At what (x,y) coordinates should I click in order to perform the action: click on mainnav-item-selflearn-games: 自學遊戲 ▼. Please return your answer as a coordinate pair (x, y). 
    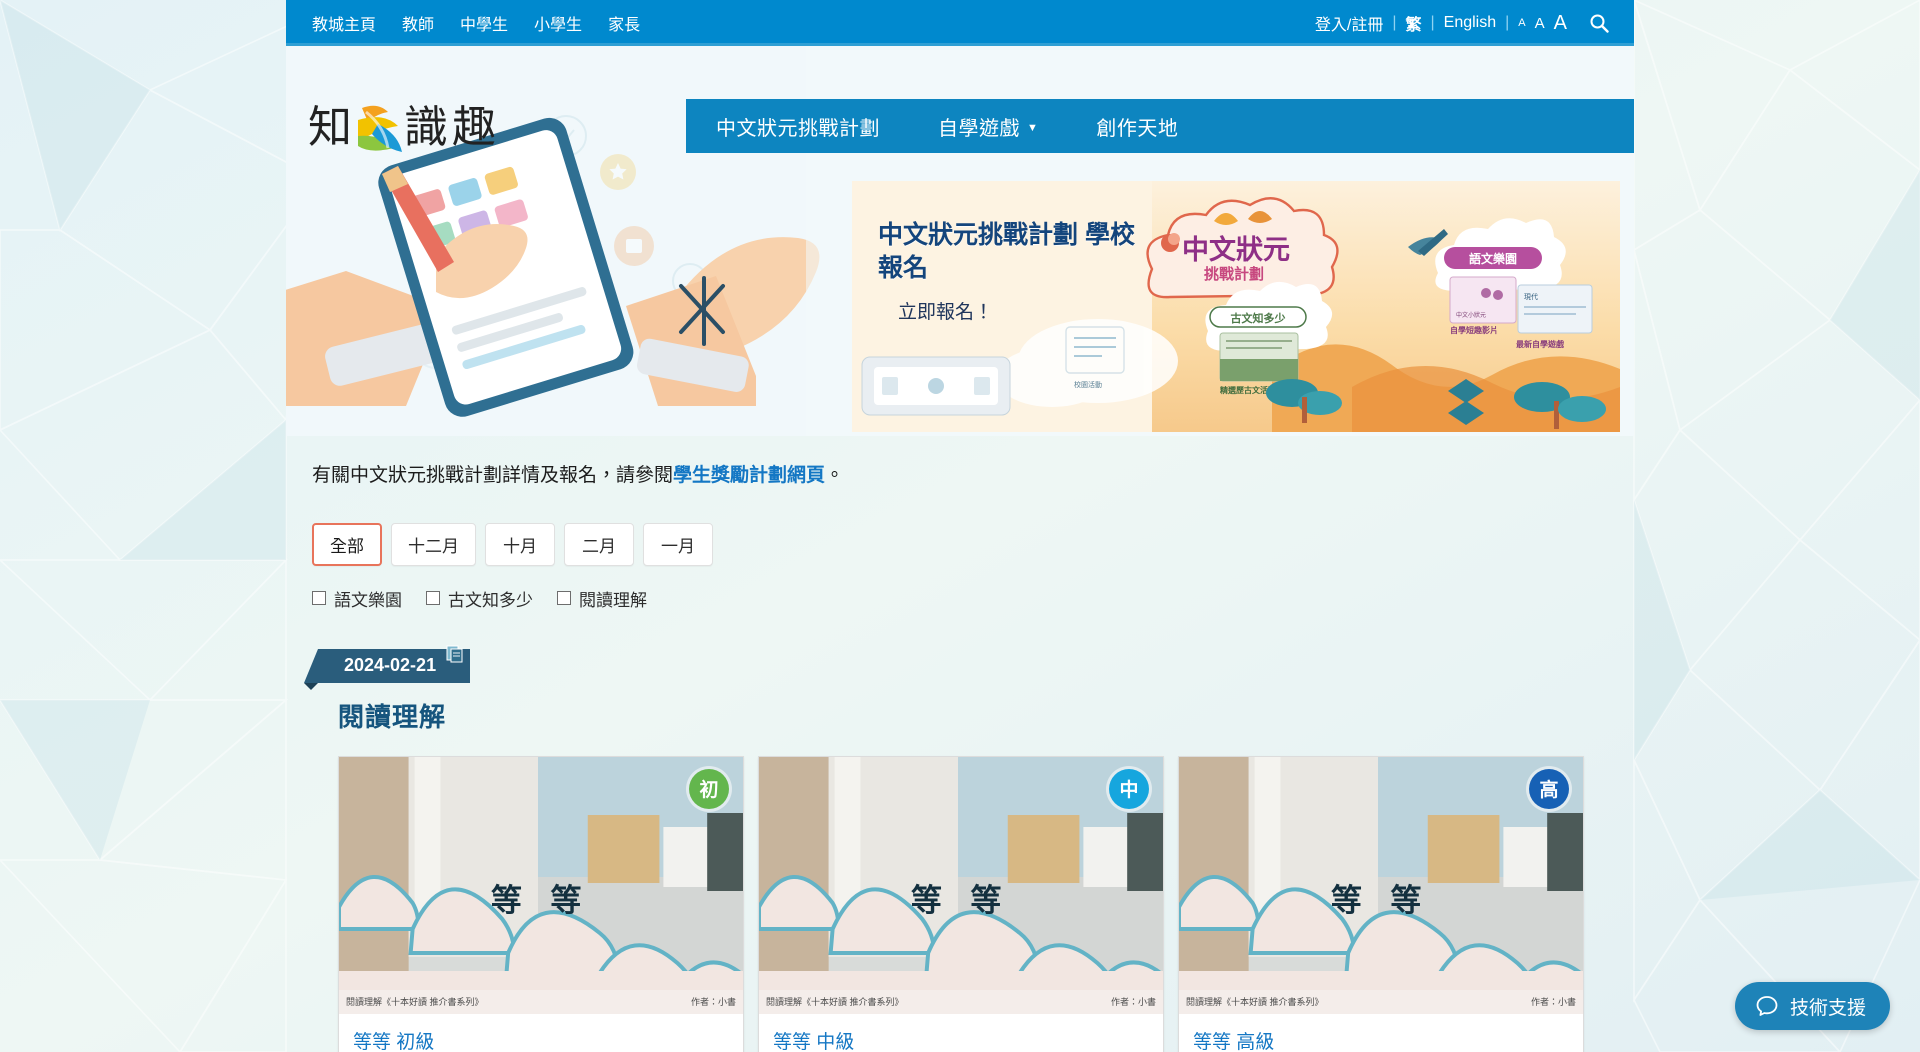
    Looking at the image, I should click on (988, 126).